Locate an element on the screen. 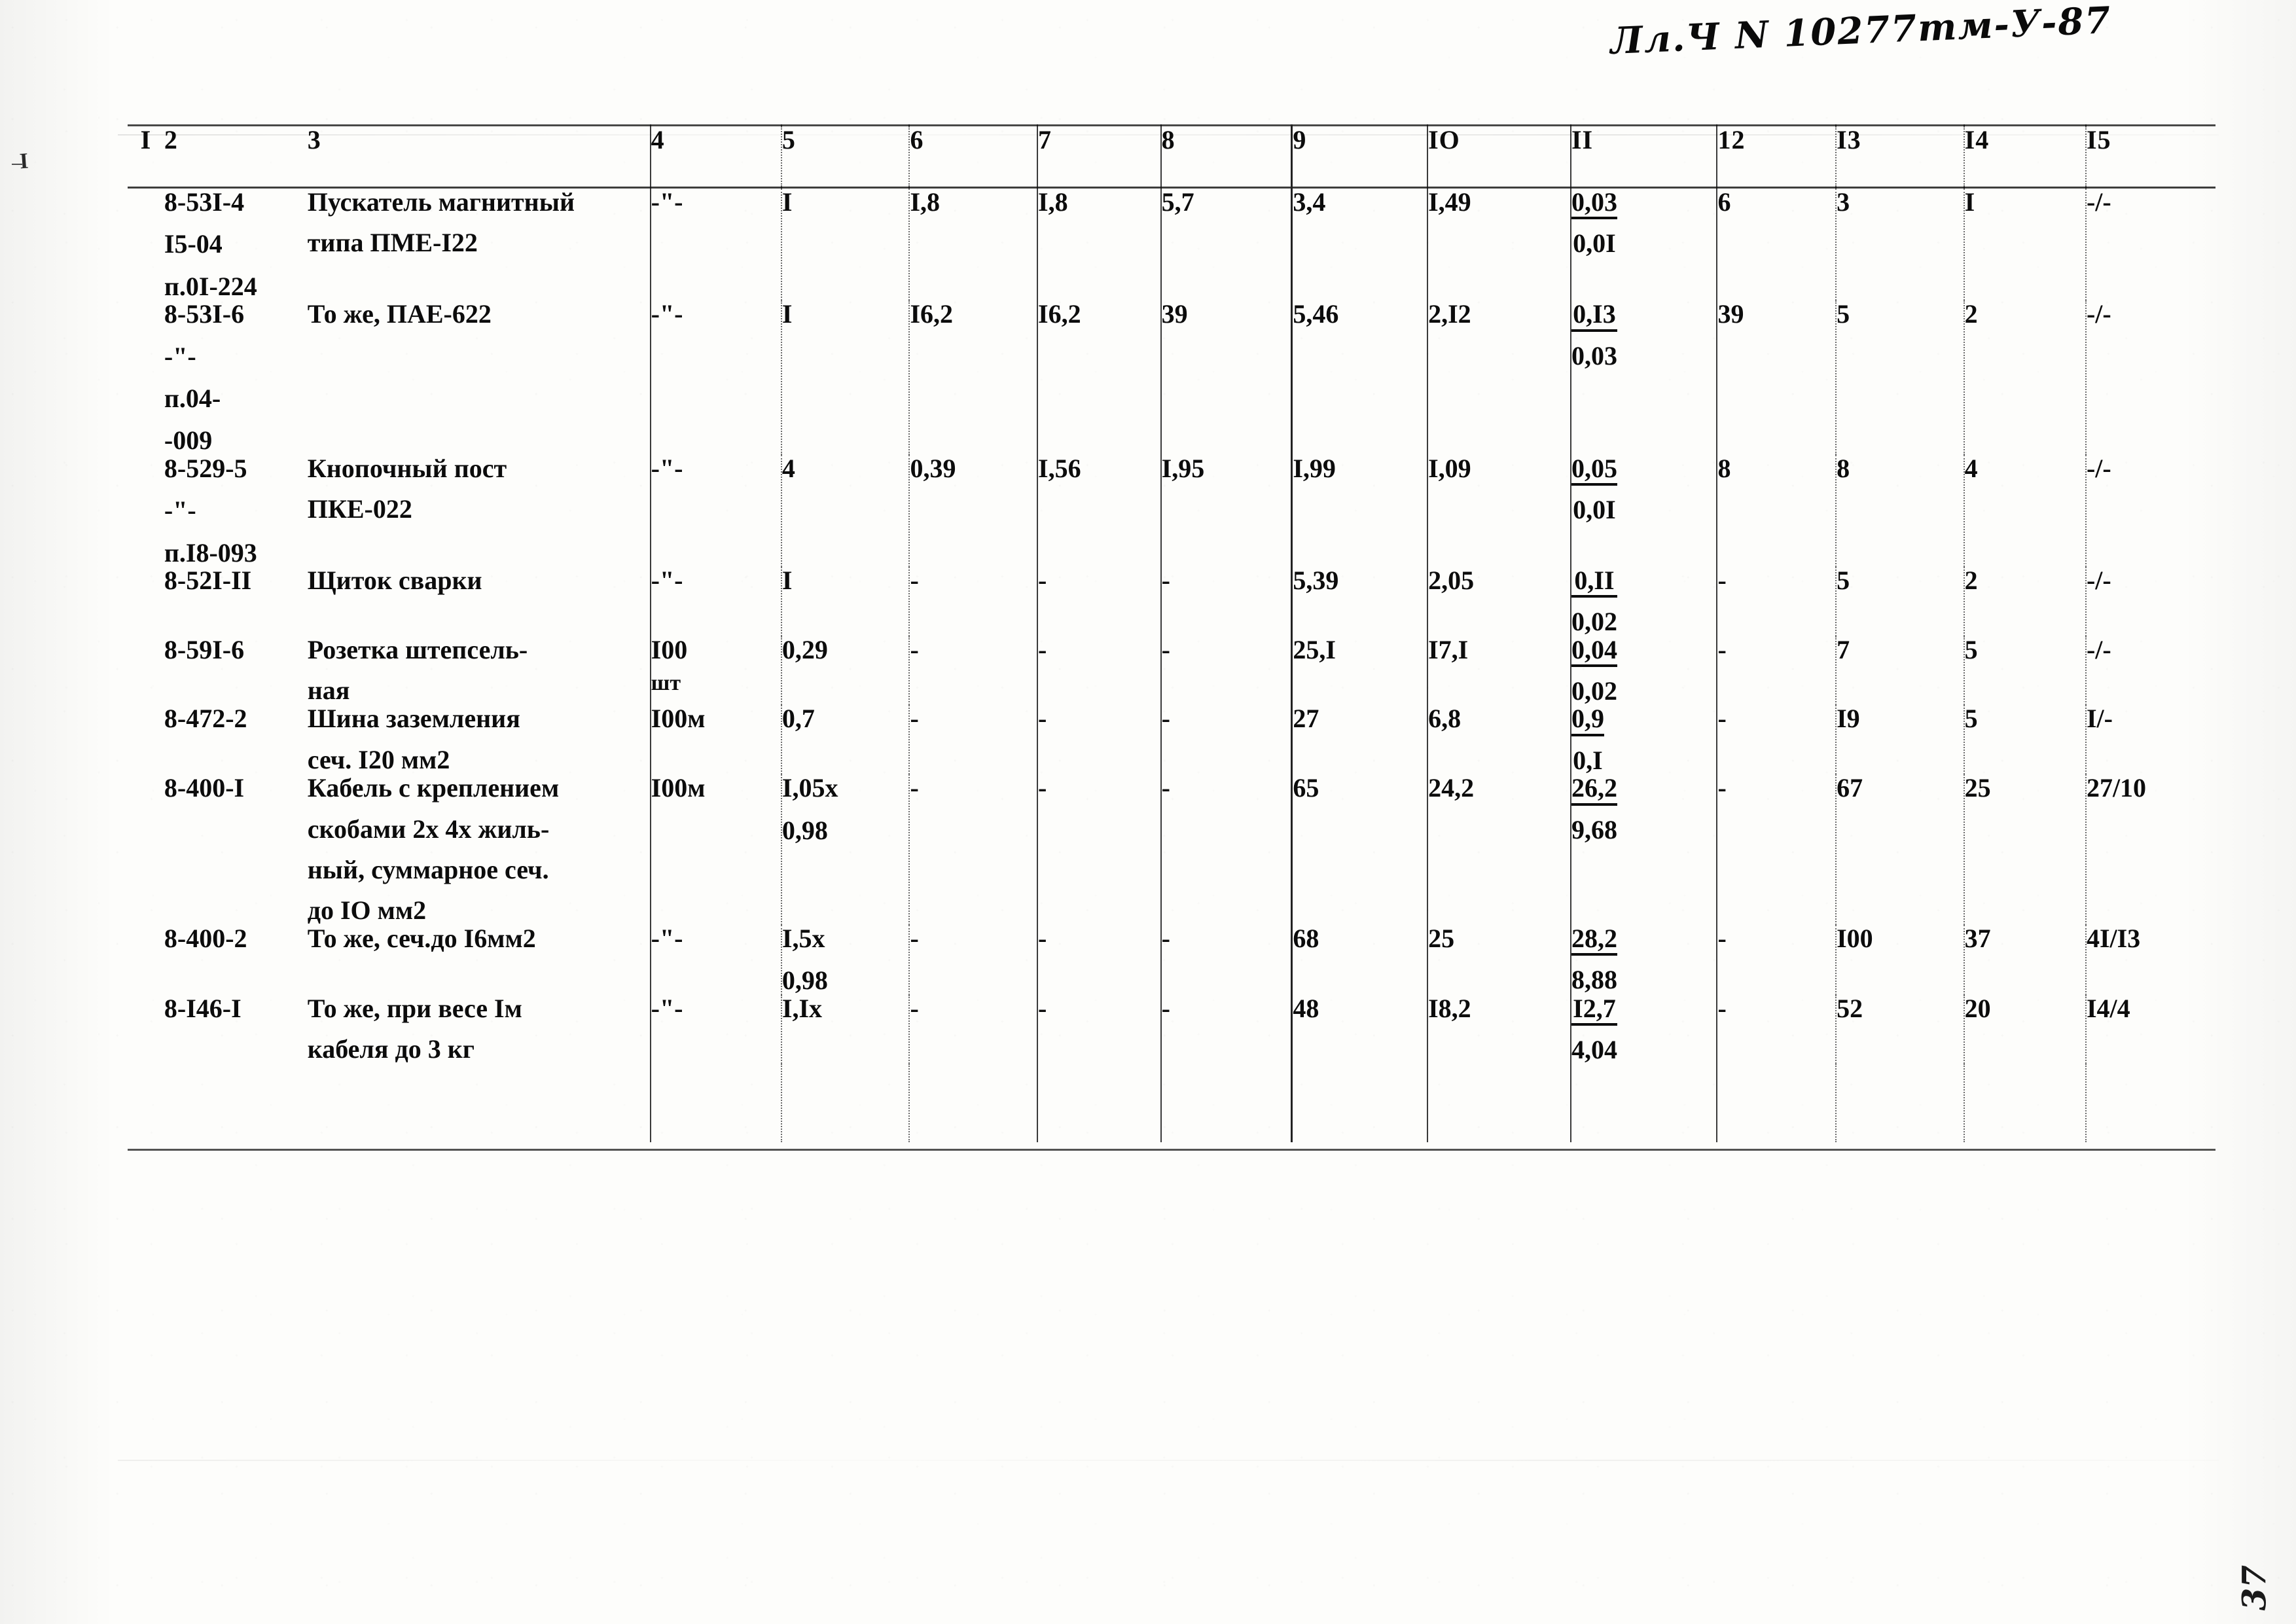 The width and height of the screenshot is (2296, 1624). unit-cell: -"- is located at coordinates (716, 377).